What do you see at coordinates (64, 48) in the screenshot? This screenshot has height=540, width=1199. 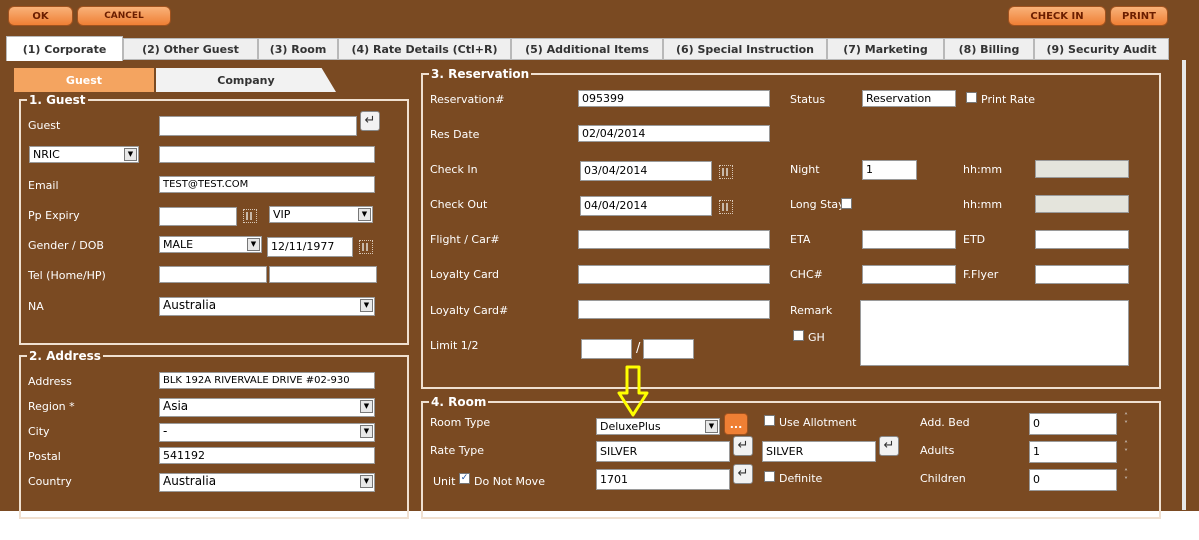 I see `tab-corporate: (1) Corporate` at bounding box center [64, 48].